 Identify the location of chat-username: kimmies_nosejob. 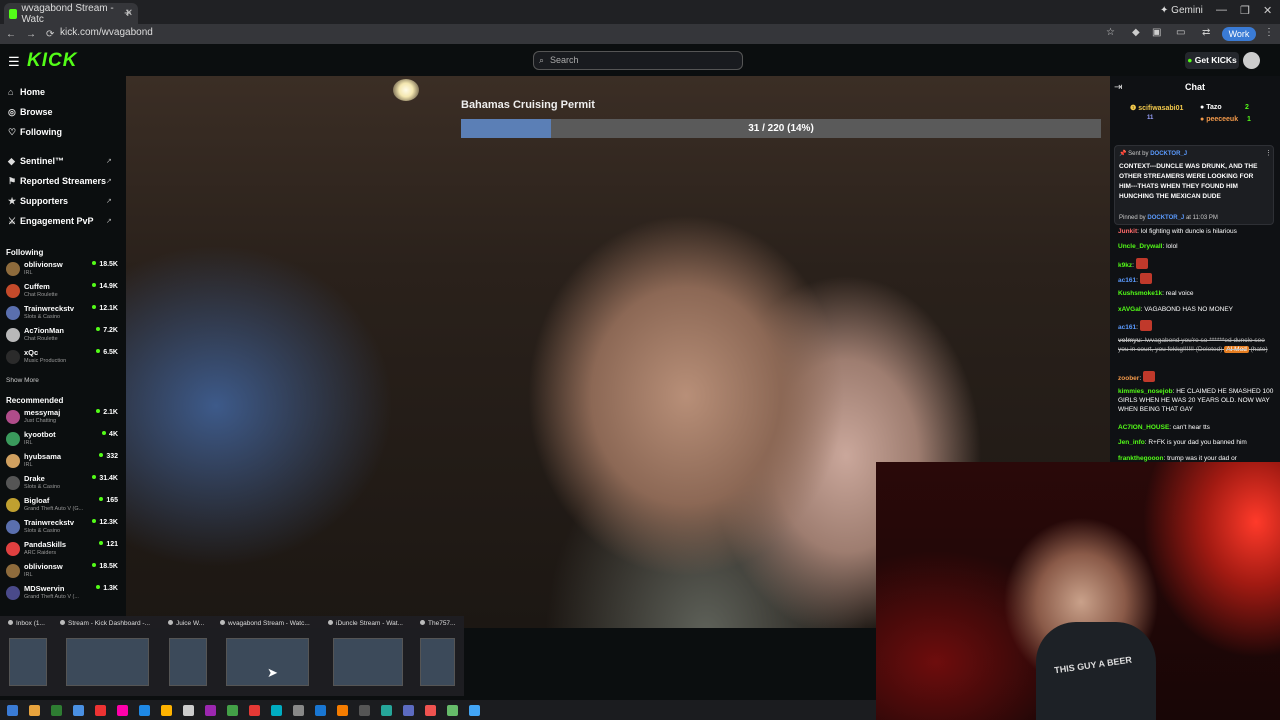
(1145, 391).